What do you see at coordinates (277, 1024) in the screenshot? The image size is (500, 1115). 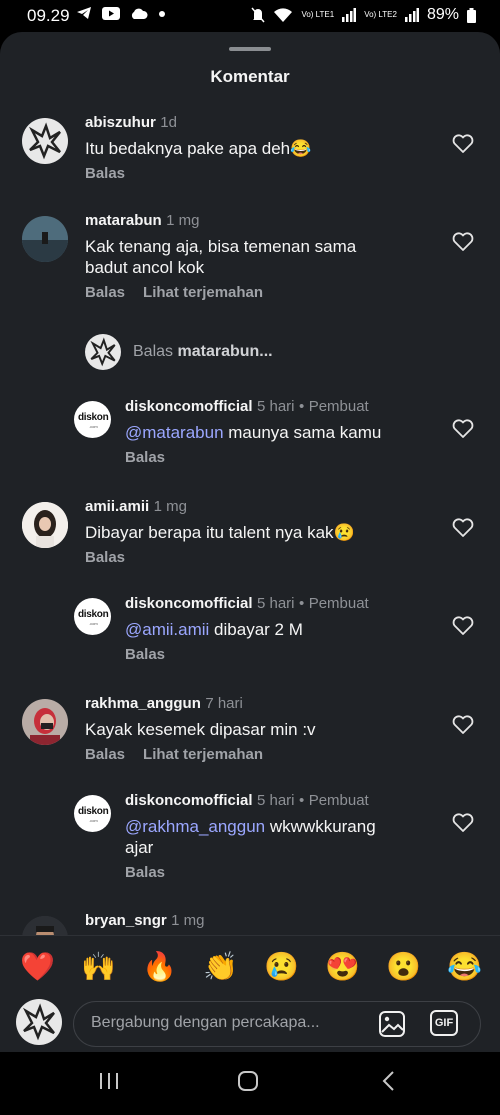 I see `comment-input: Bergabung dengan percakapa... GIF` at bounding box center [277, 1024].